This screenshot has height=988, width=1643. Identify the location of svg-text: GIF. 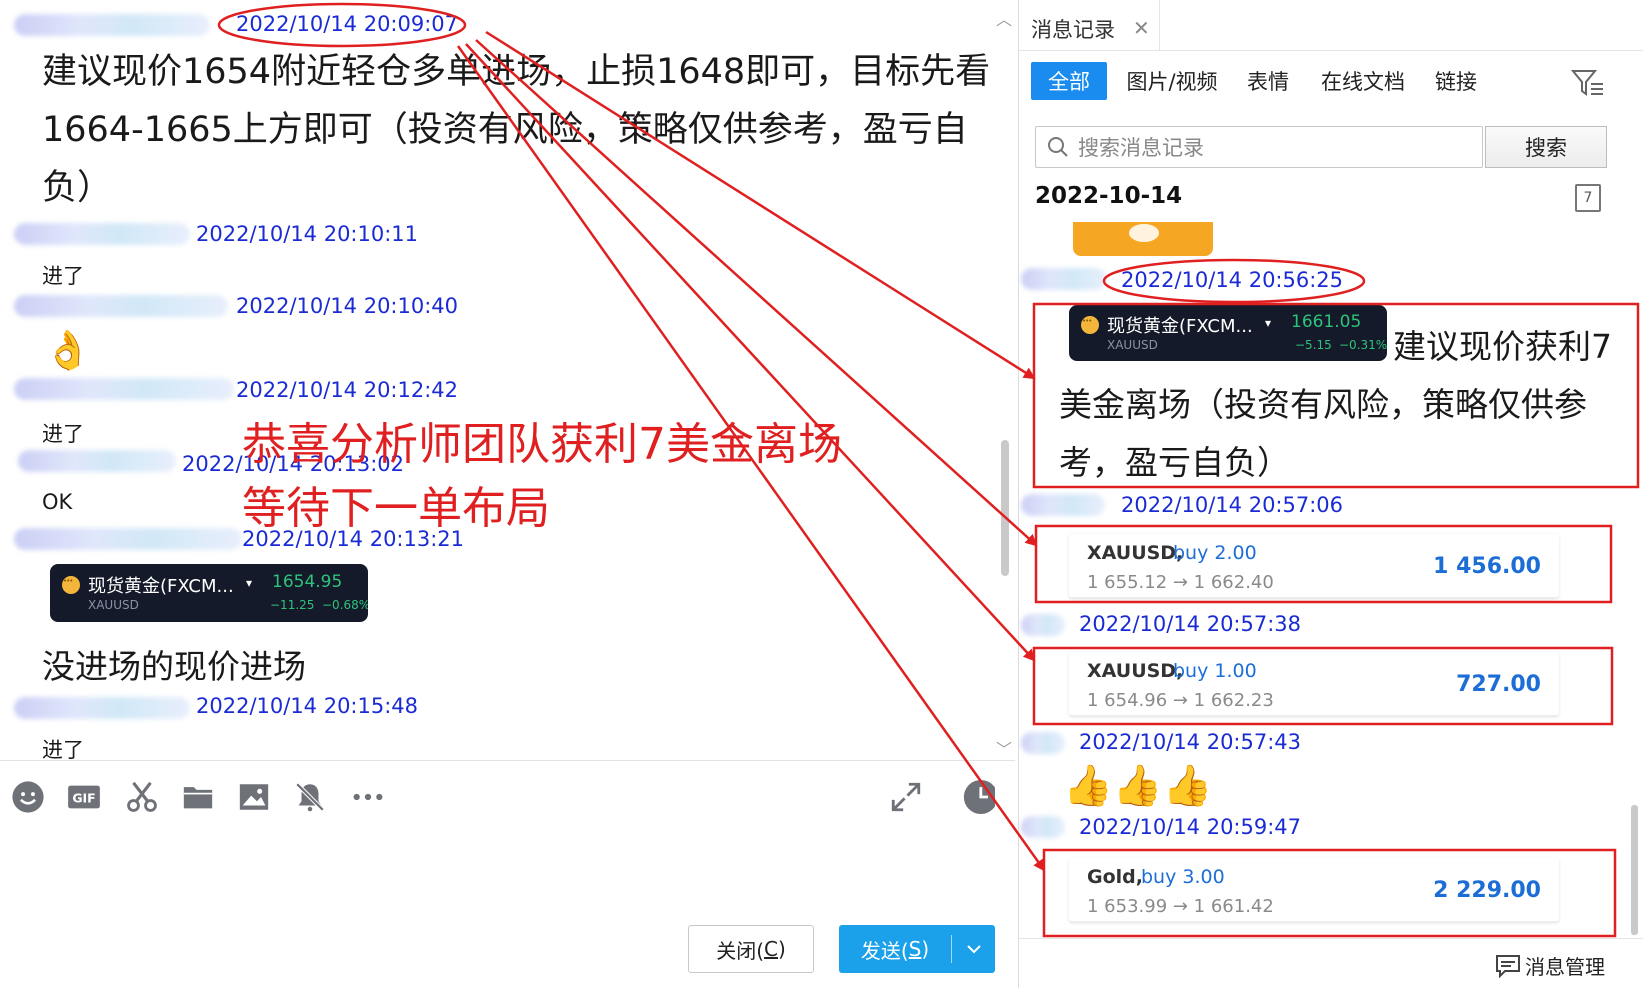
(83, 798).